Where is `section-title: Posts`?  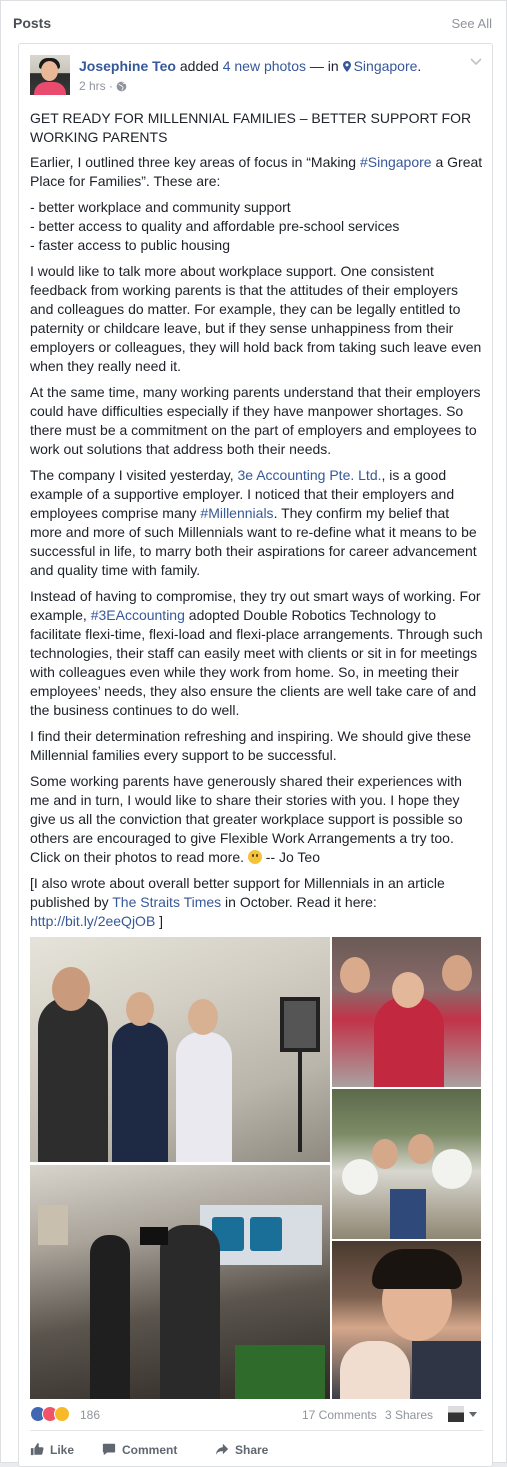
section-title: Posts is located at coordinates (32, 23).